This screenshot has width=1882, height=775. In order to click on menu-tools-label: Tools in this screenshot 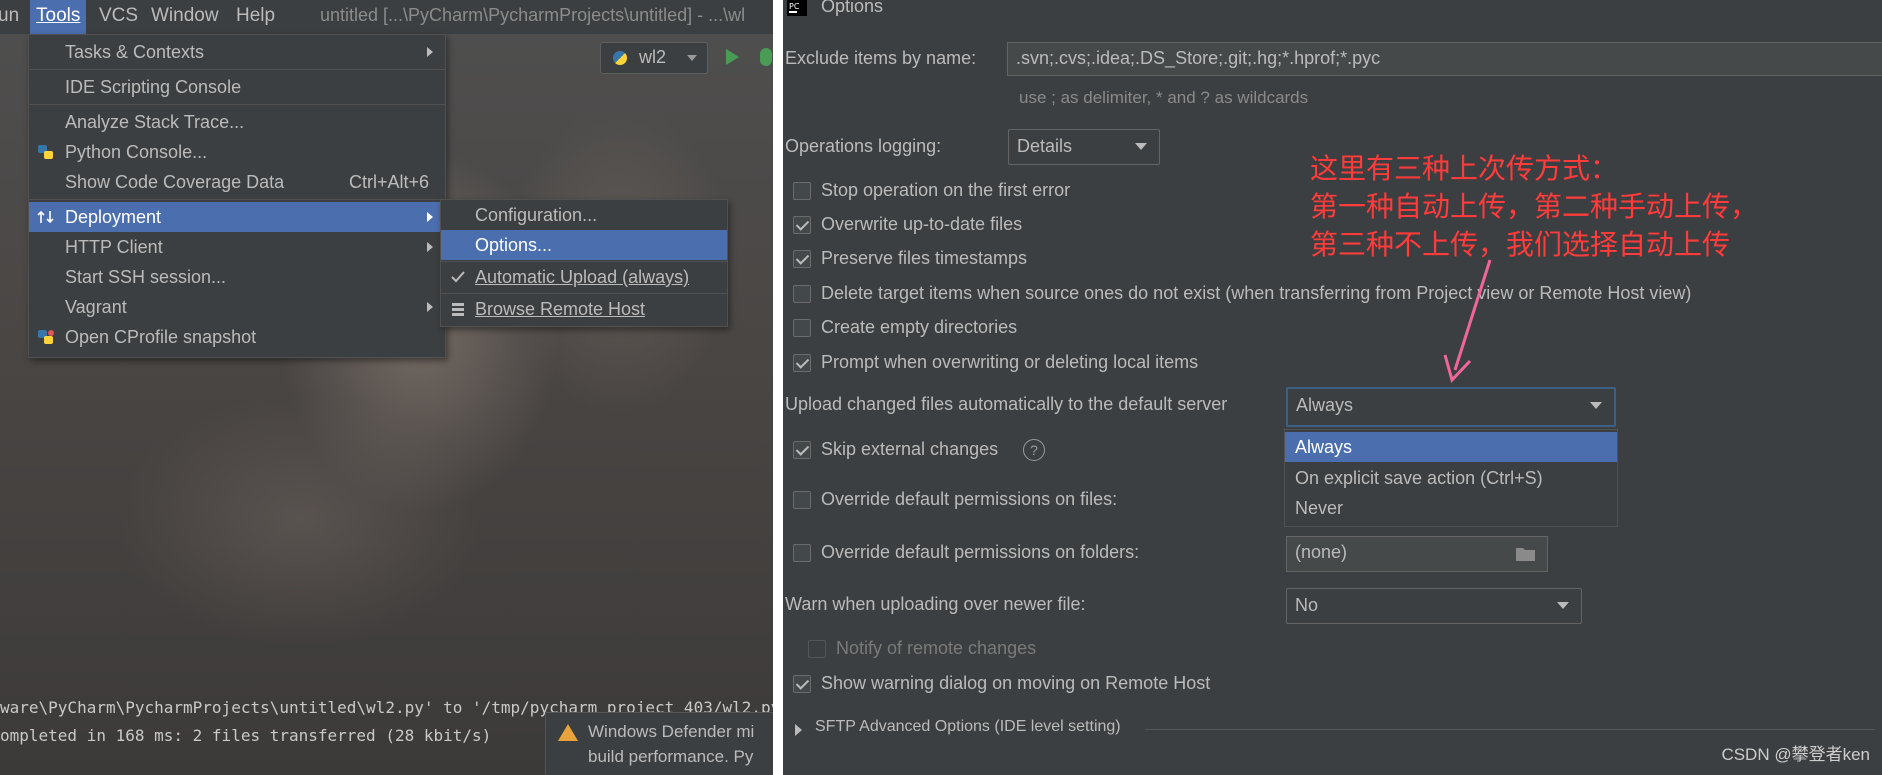, I will do `click(58, 15)`.